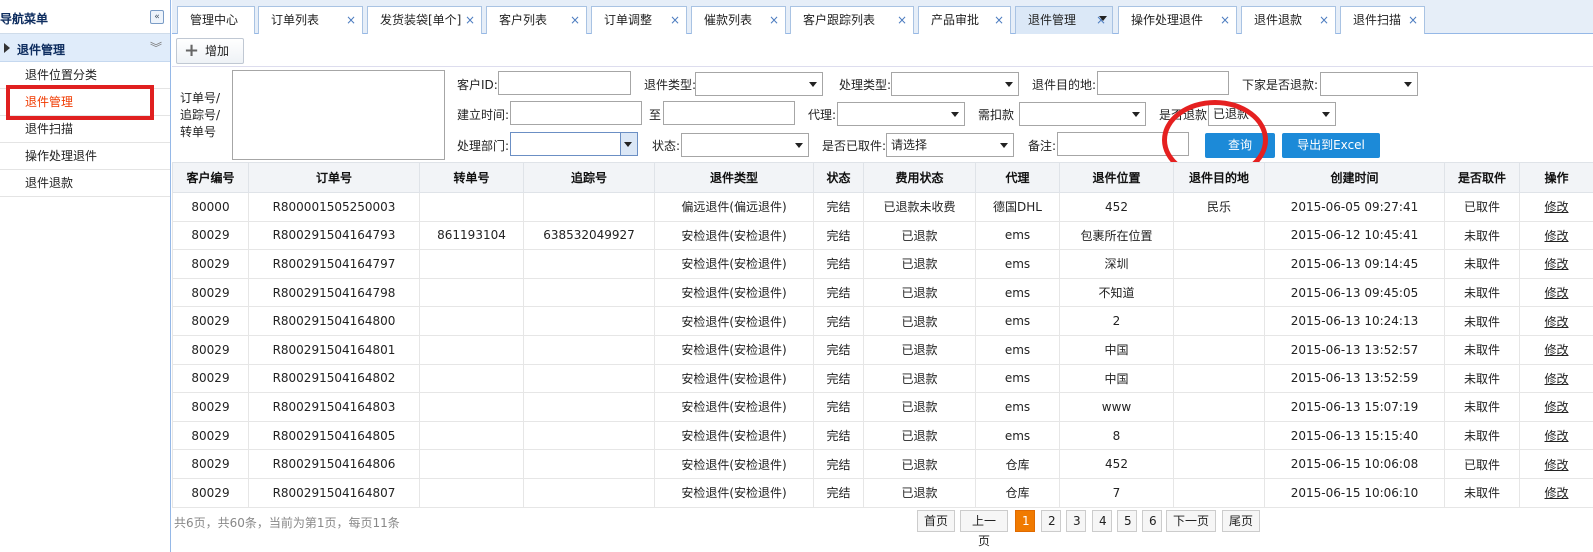  Describe the element at coordinates (1331, 145) in the screenshot. I see `export-excel-button: 导出到Excel` at that location.